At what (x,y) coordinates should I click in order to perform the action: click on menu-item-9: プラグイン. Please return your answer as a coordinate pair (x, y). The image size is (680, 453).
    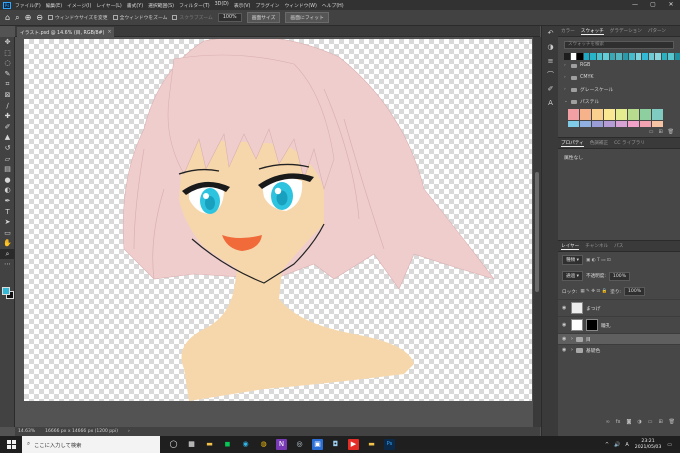
    Looking at the image, I should click on (267, 5).